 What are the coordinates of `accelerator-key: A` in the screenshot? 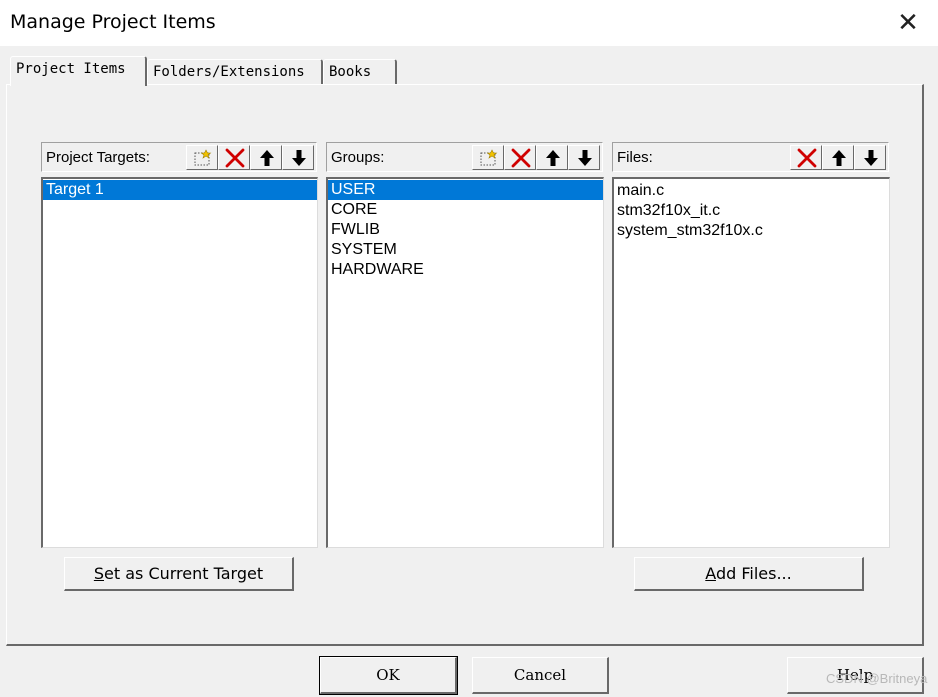 It's located at (710, 573).